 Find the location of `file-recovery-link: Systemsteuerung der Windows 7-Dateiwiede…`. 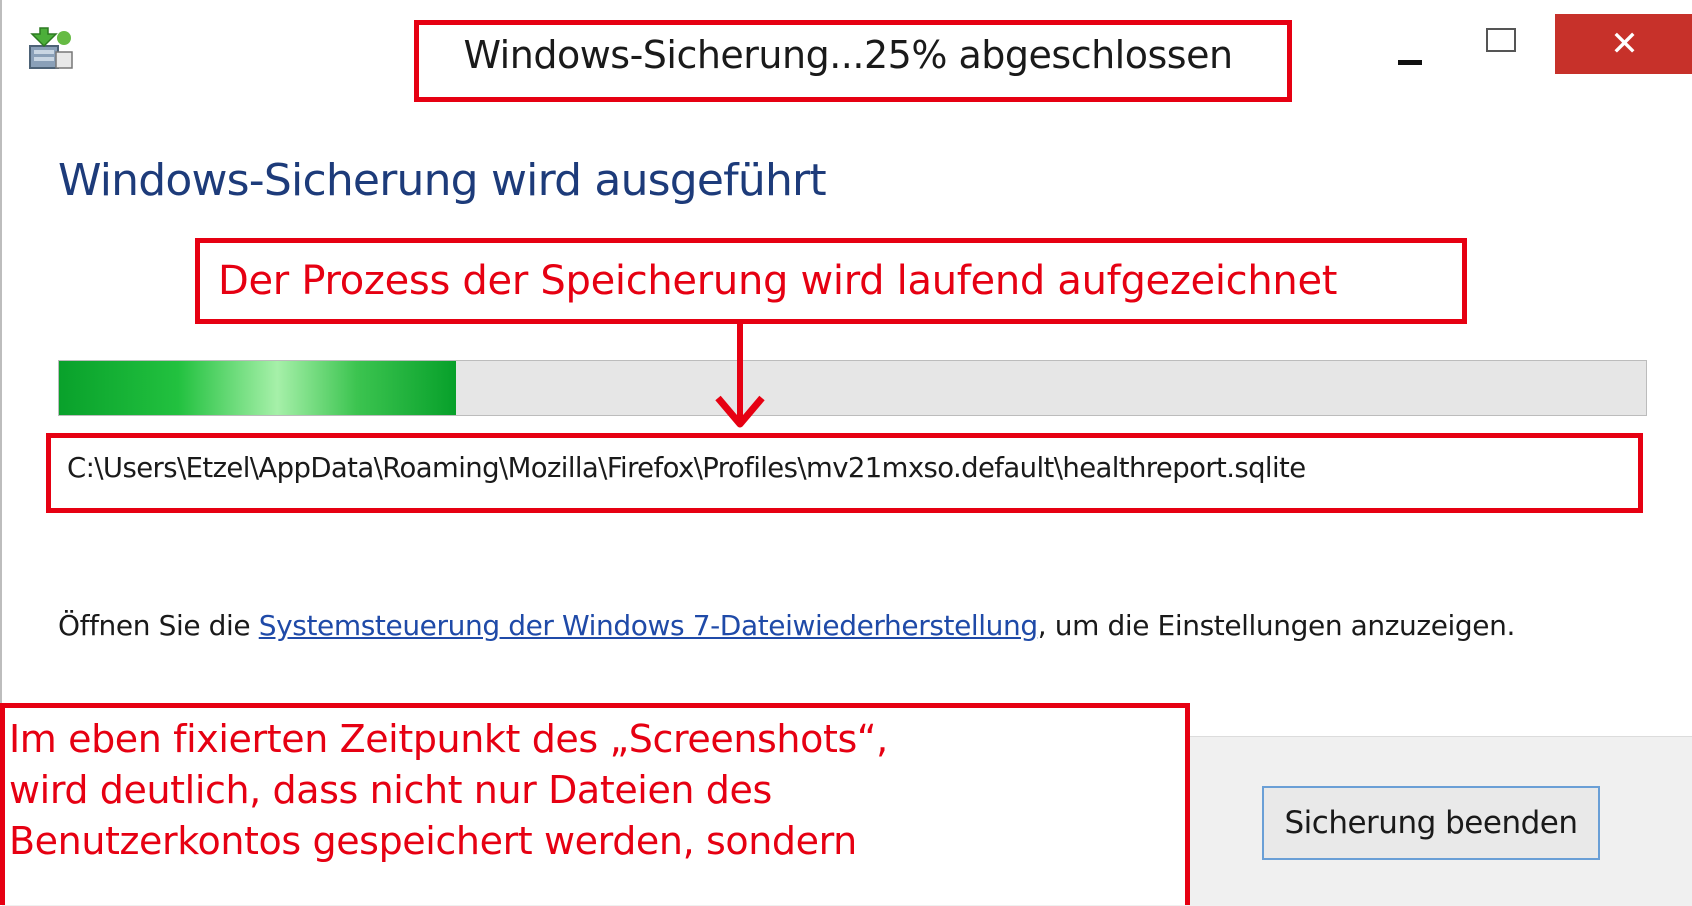

file-recovery-link: Systemsteuerung der Windows 7-Dateiwiede… is located at coordinates (648, 625).